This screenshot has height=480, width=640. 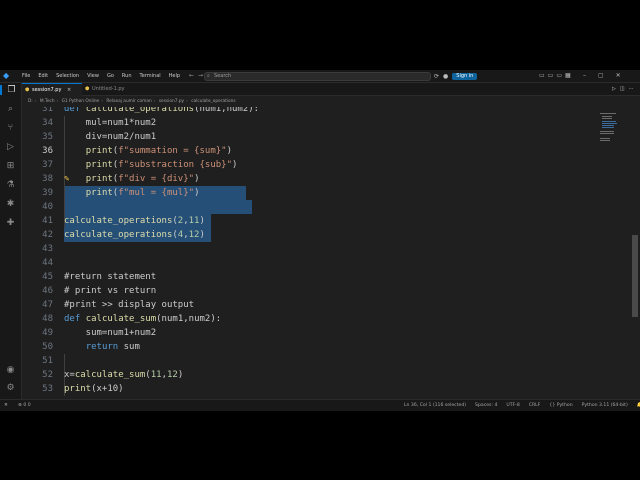 I want to click on source-control-icon: ⑂, so click(x=10, y=128).